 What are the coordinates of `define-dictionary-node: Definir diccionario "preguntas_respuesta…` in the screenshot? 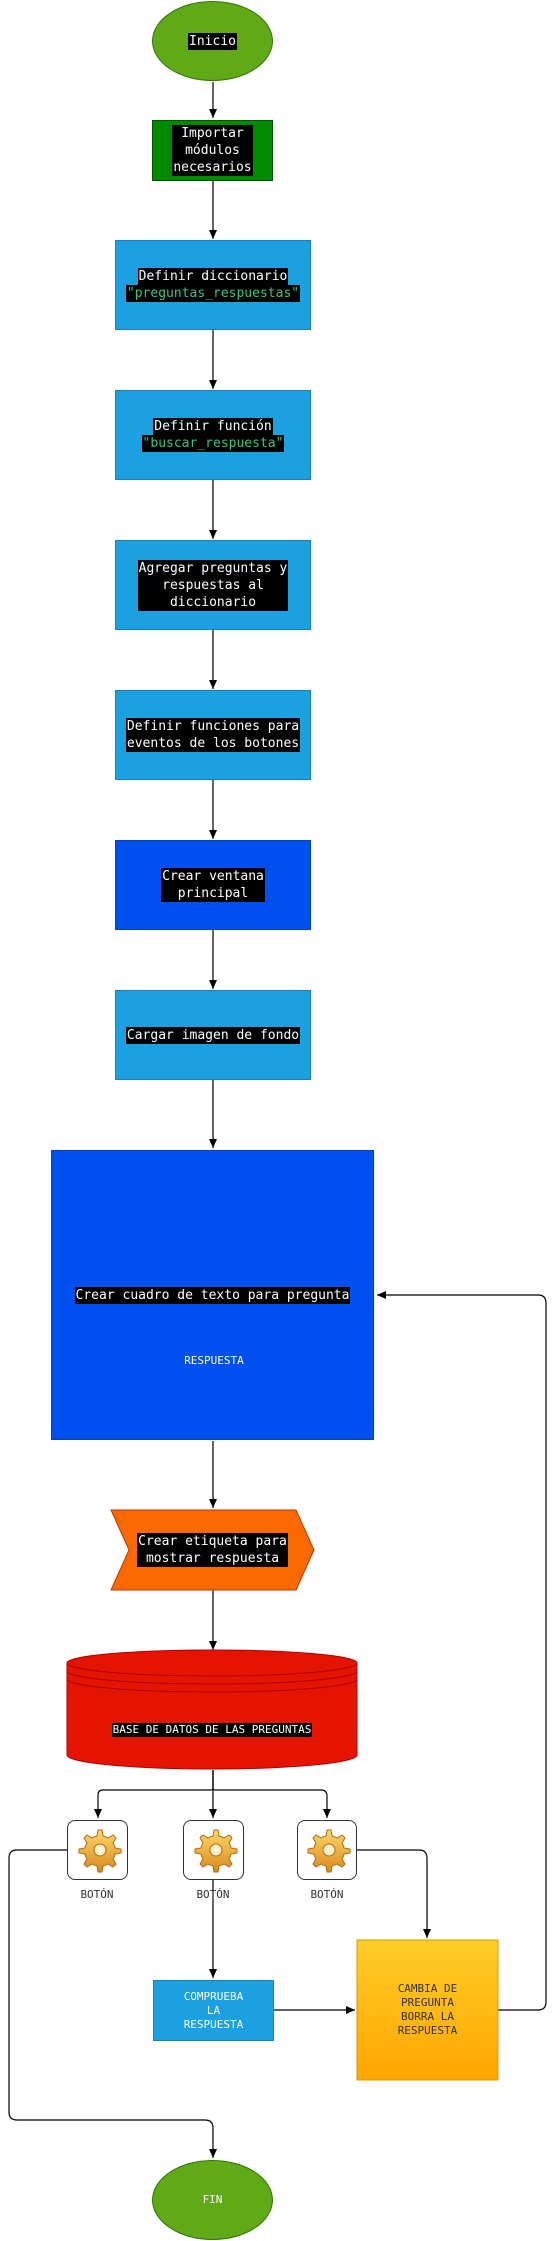 It's located at (213, 285).